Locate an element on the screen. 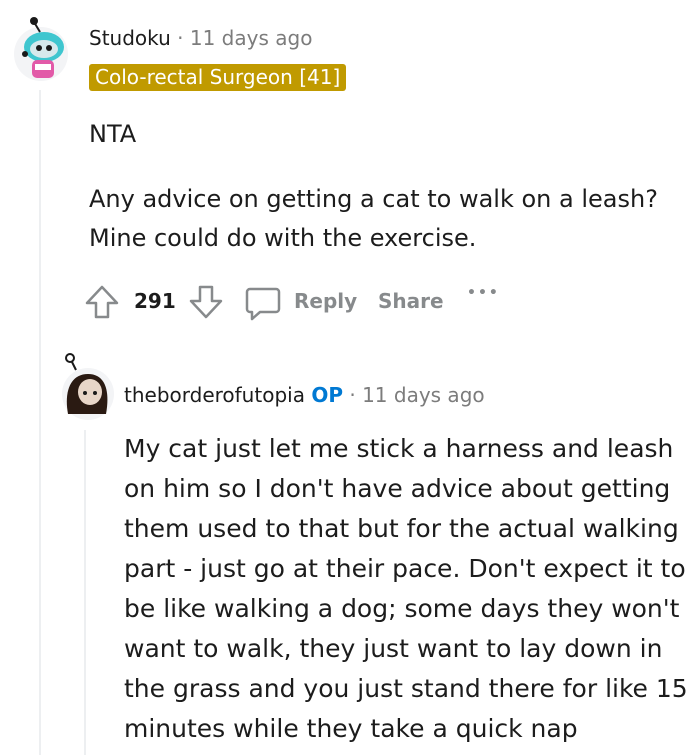  reply-timestamp: 11 days ago is located at coordinates (423, 395).